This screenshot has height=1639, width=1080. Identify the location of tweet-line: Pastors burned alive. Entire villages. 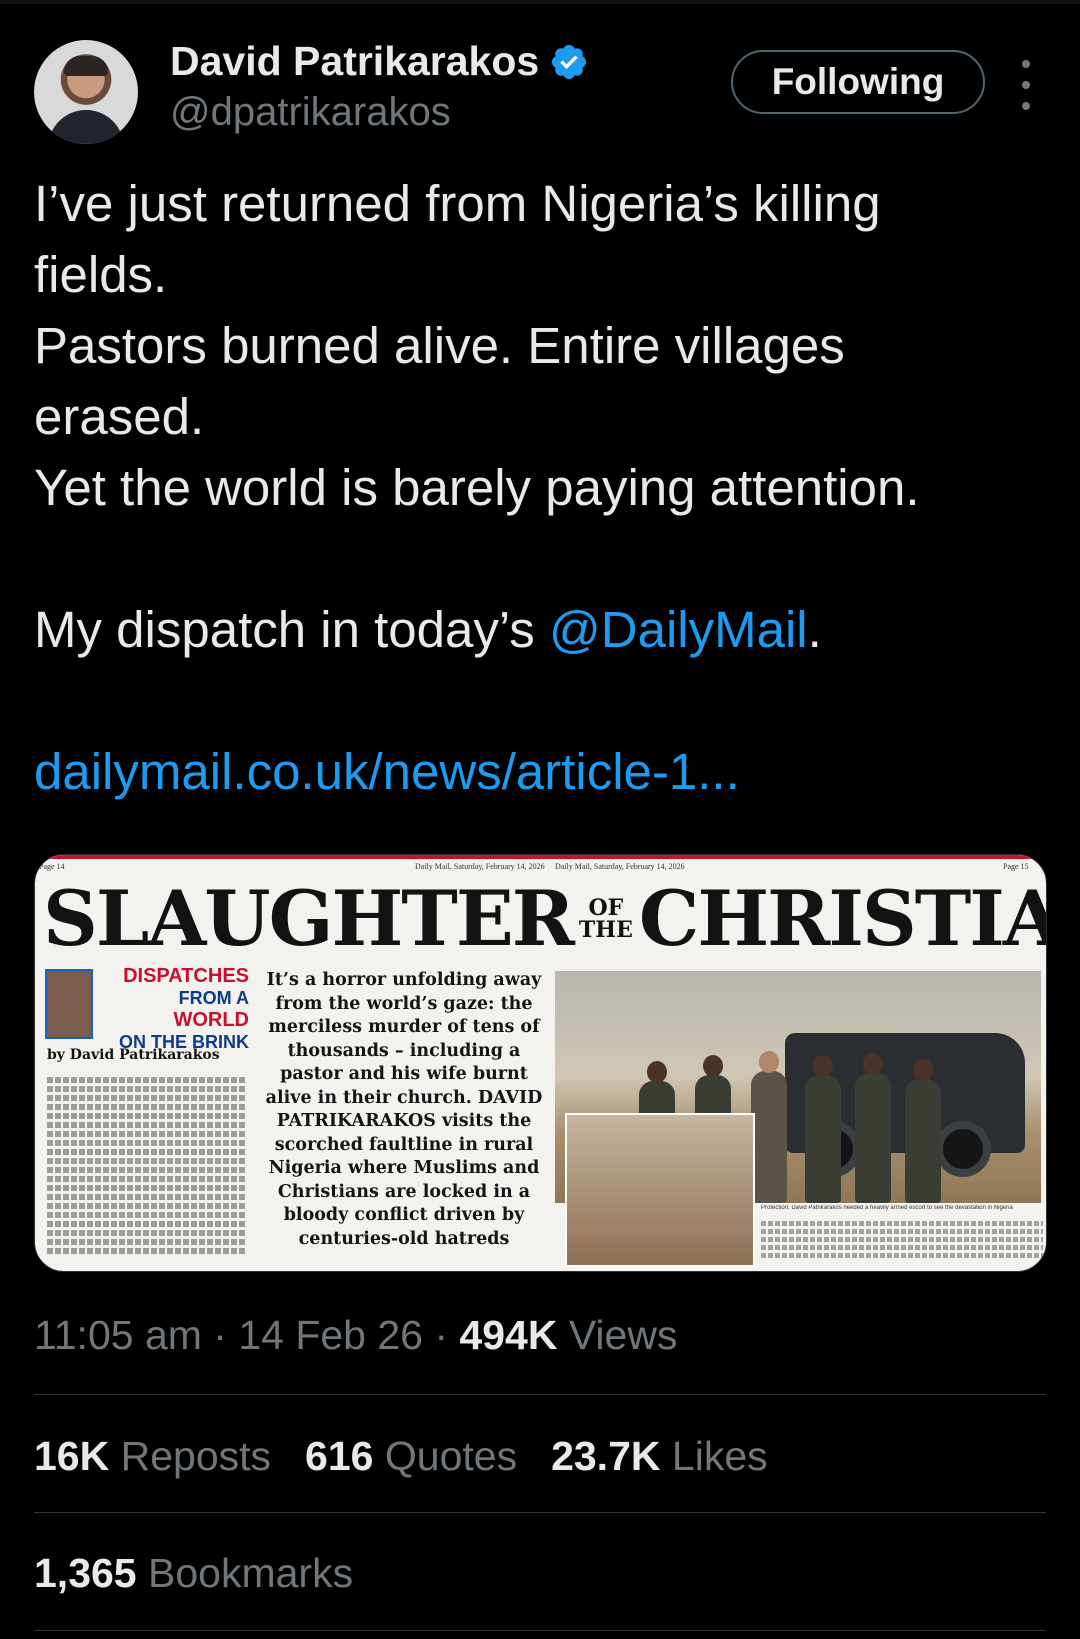
(439, 345).